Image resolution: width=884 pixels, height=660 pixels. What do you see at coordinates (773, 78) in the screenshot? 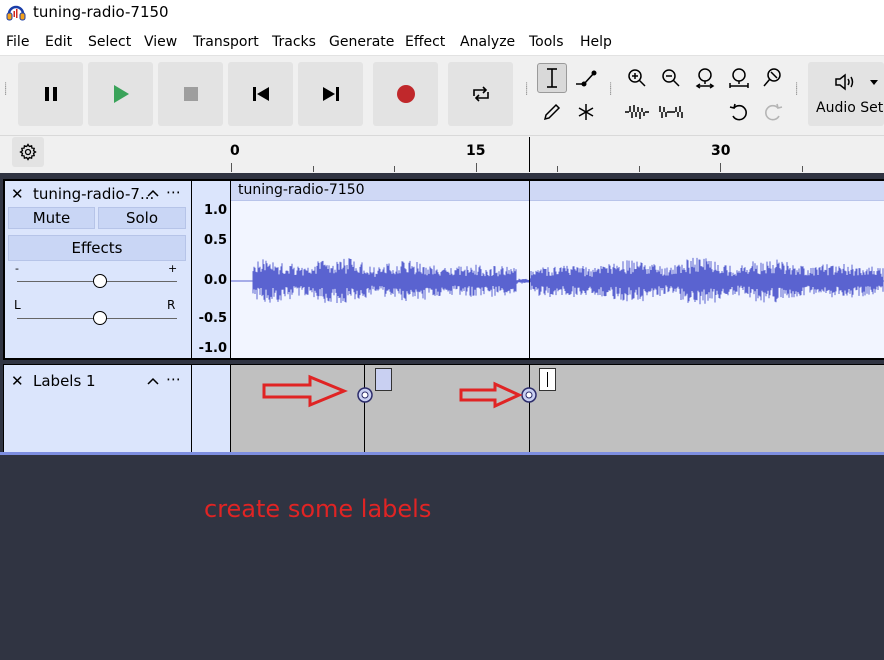
I see `zoom-toggle-button` at bounding box center [773, 78].